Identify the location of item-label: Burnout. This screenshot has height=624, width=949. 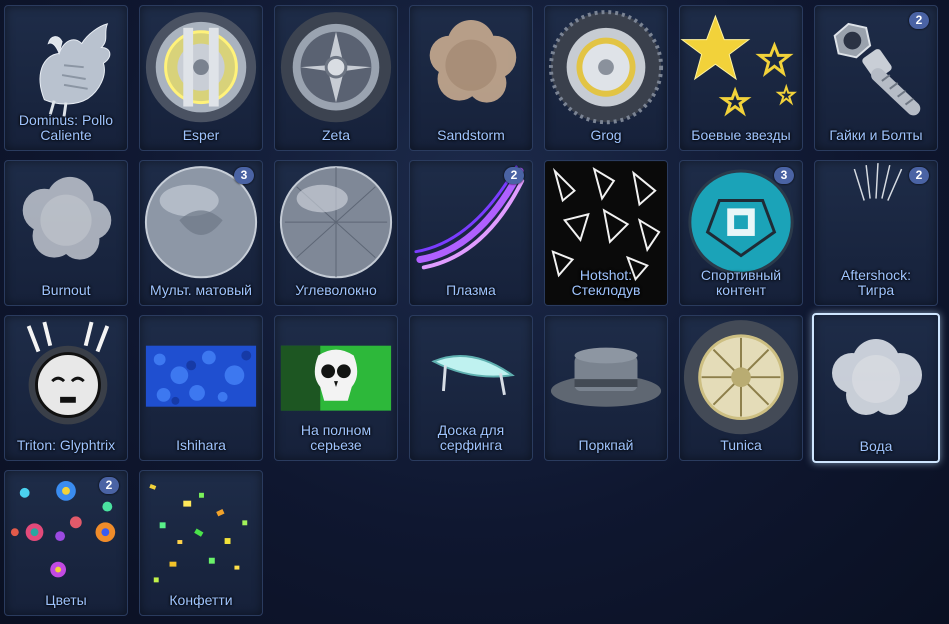
(66, 290).